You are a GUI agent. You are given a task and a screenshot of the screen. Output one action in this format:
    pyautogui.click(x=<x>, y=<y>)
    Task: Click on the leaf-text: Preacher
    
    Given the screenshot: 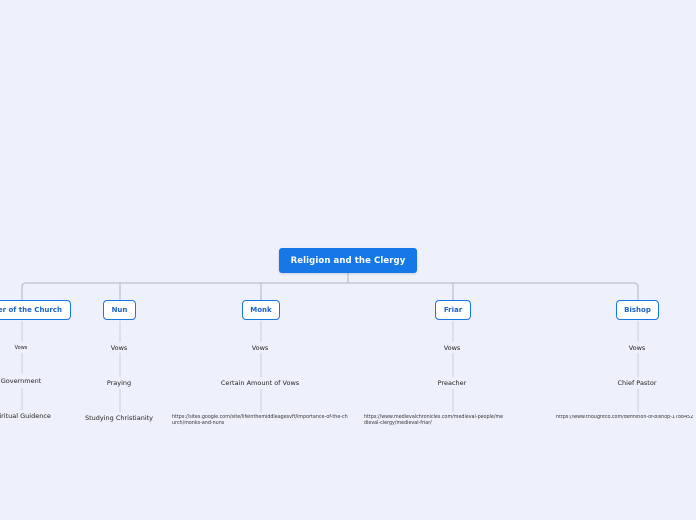 What is the action you would take?
    pyautogui.click(x=452, y=383)
    